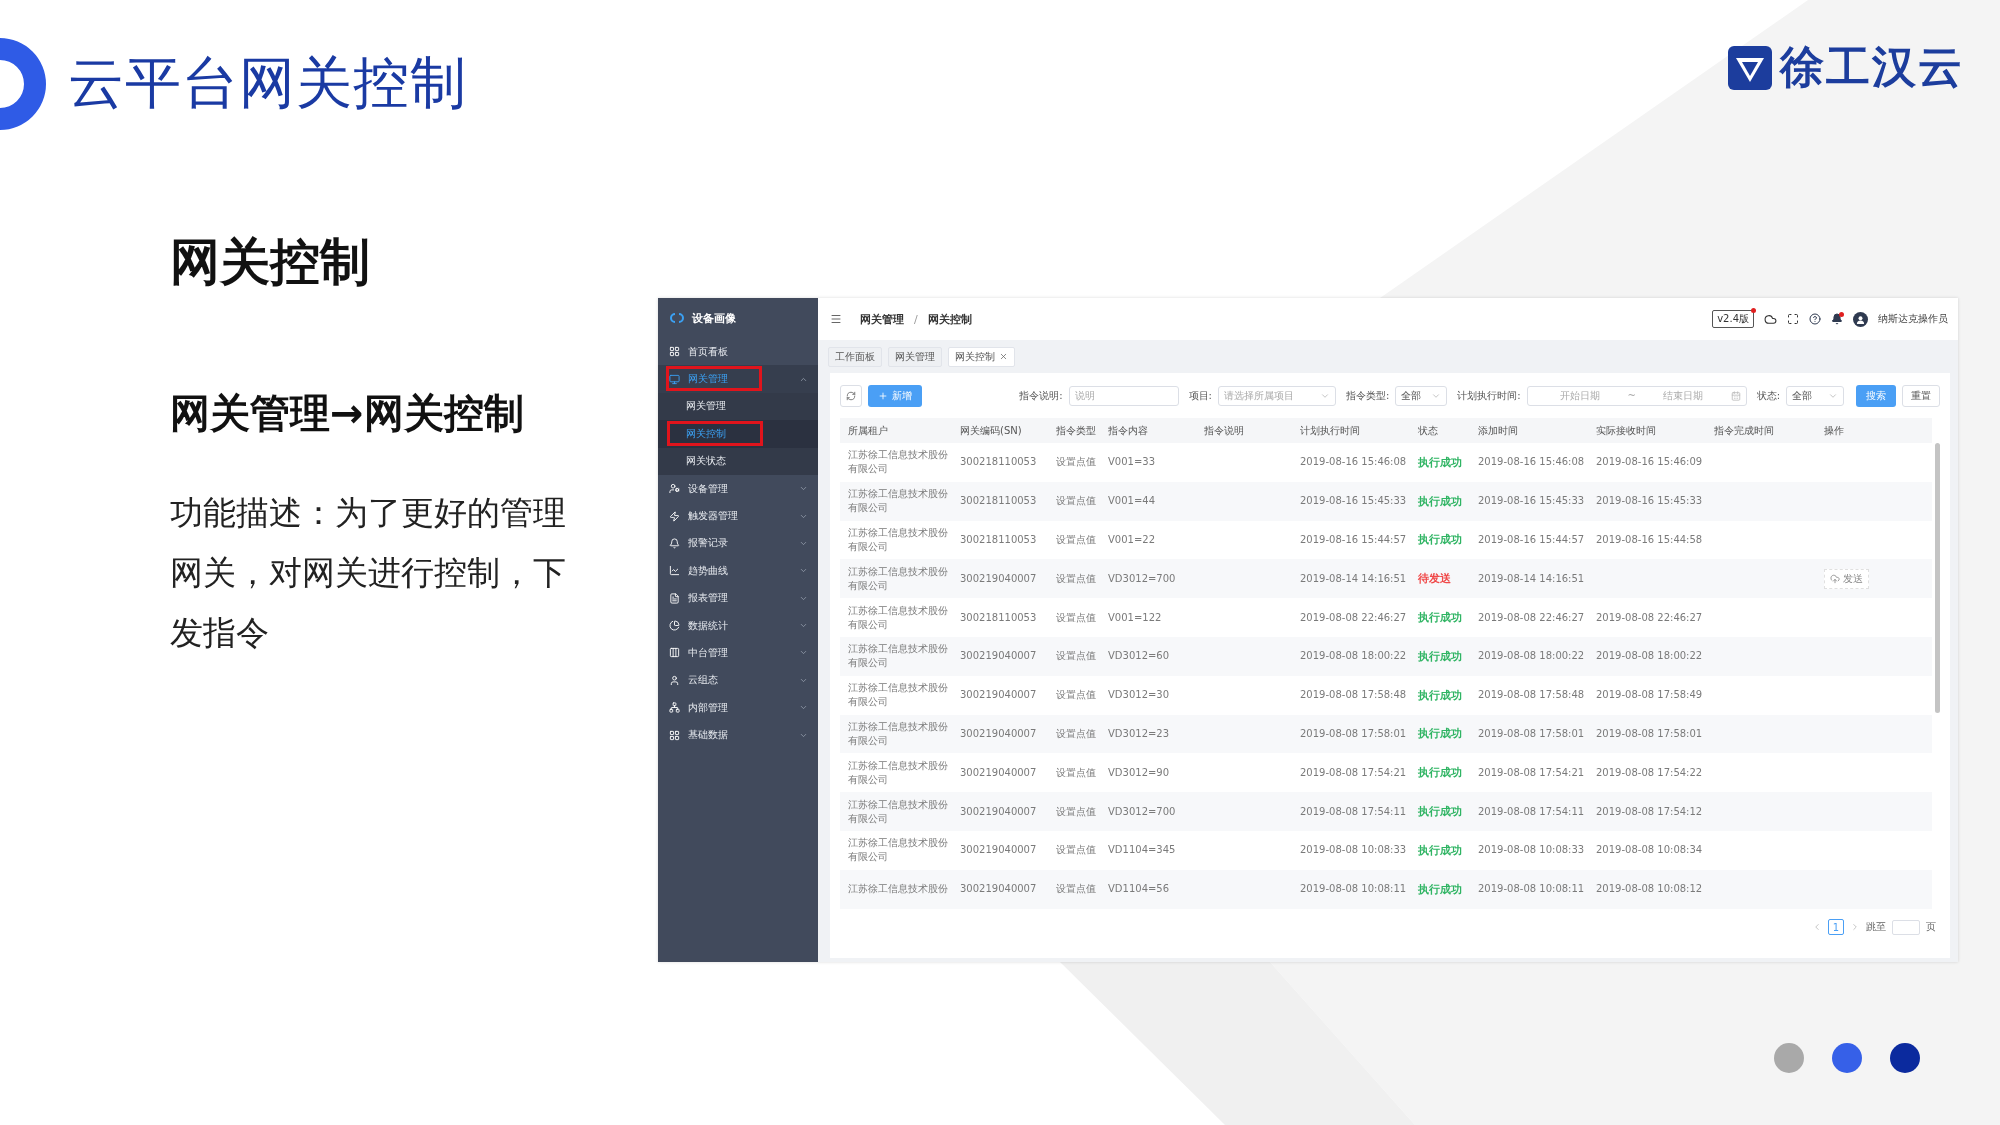 This screenshot has width=2000, height=1125. What do you see at coordinates (1367, 395) in the screenshot?
I see `filter-label: 指令类型:` at bounding box center [1367, 395].